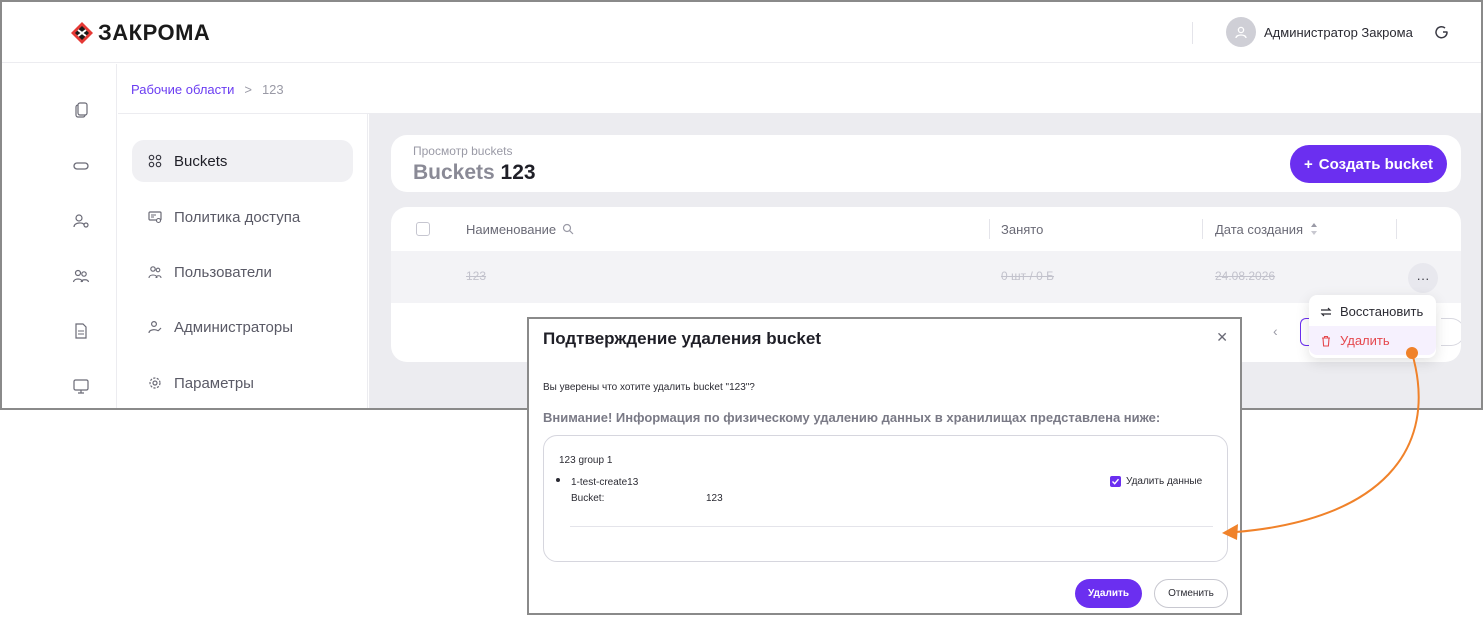 The image size is (1483, 634). What do you see at coordinates (1192, 33) in the screenshot?
I see `header-divider` at bounding box center [1192, 33].